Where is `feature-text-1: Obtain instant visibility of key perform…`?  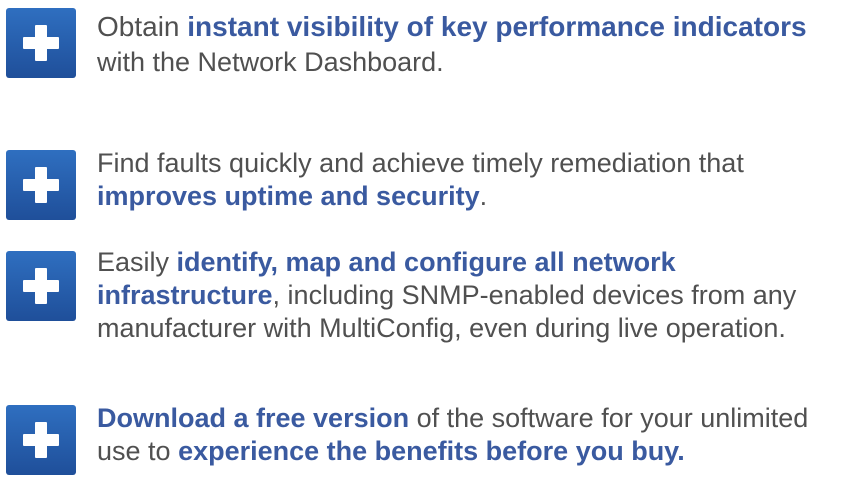 feature-text-1: Obtain instant visibility of key perform… is located at coordinates (452, 44).